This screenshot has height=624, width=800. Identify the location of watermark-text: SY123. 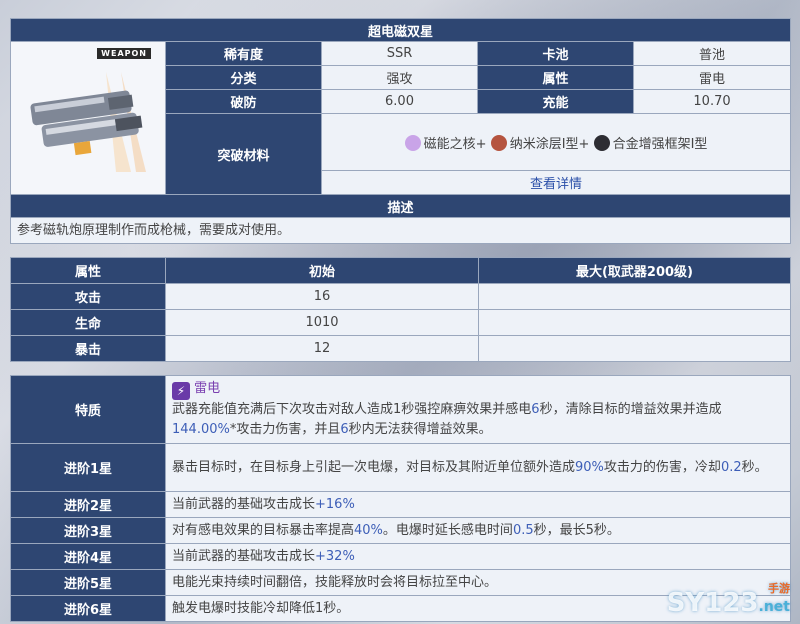
(712, 603).